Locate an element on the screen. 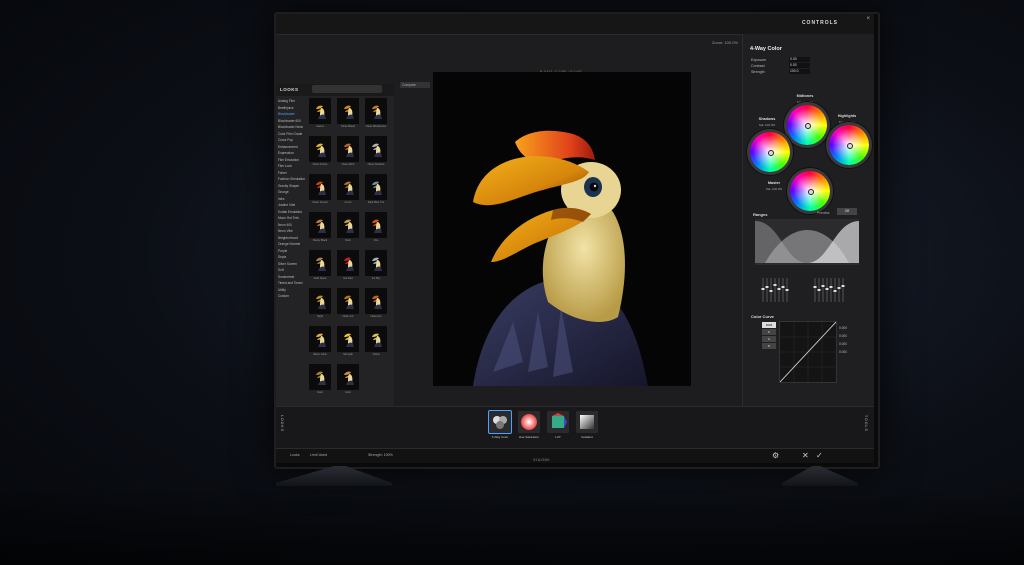  look-thumbnail: Dusky Black is located at coordinates (320, 228).